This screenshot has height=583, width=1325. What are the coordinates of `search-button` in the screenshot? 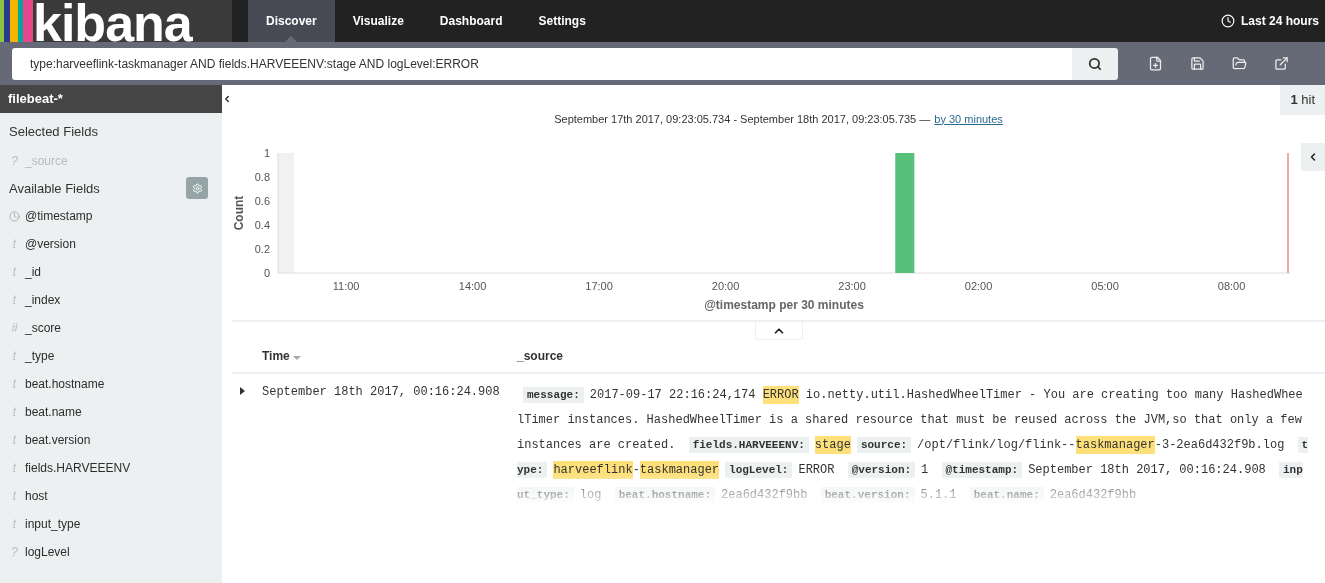 It's located at (1095, 63).